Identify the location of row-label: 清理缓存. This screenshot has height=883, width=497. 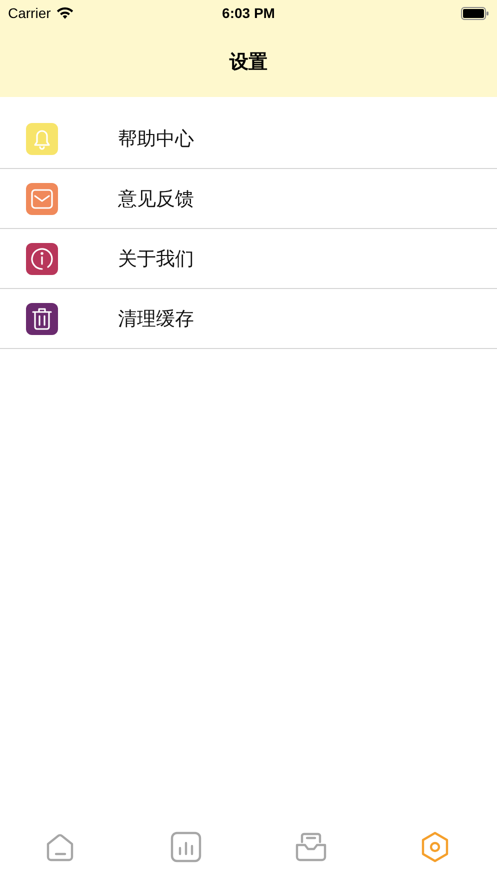
(156, 319).